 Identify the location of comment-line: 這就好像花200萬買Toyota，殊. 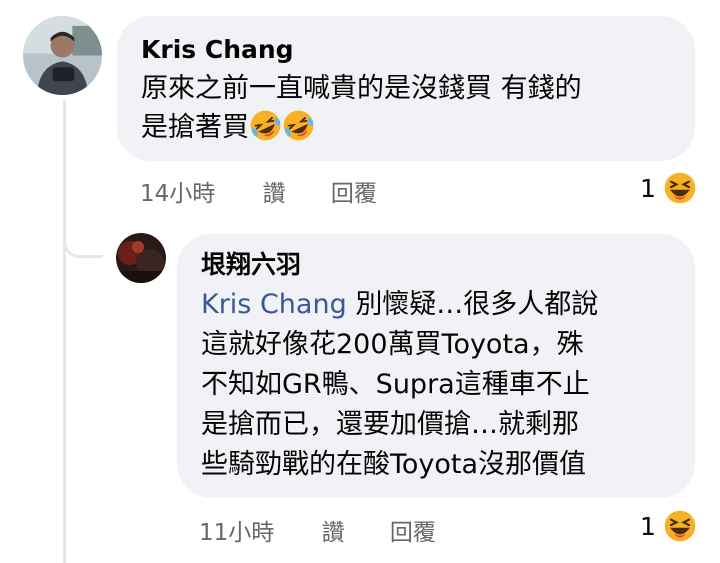
(392, 344).